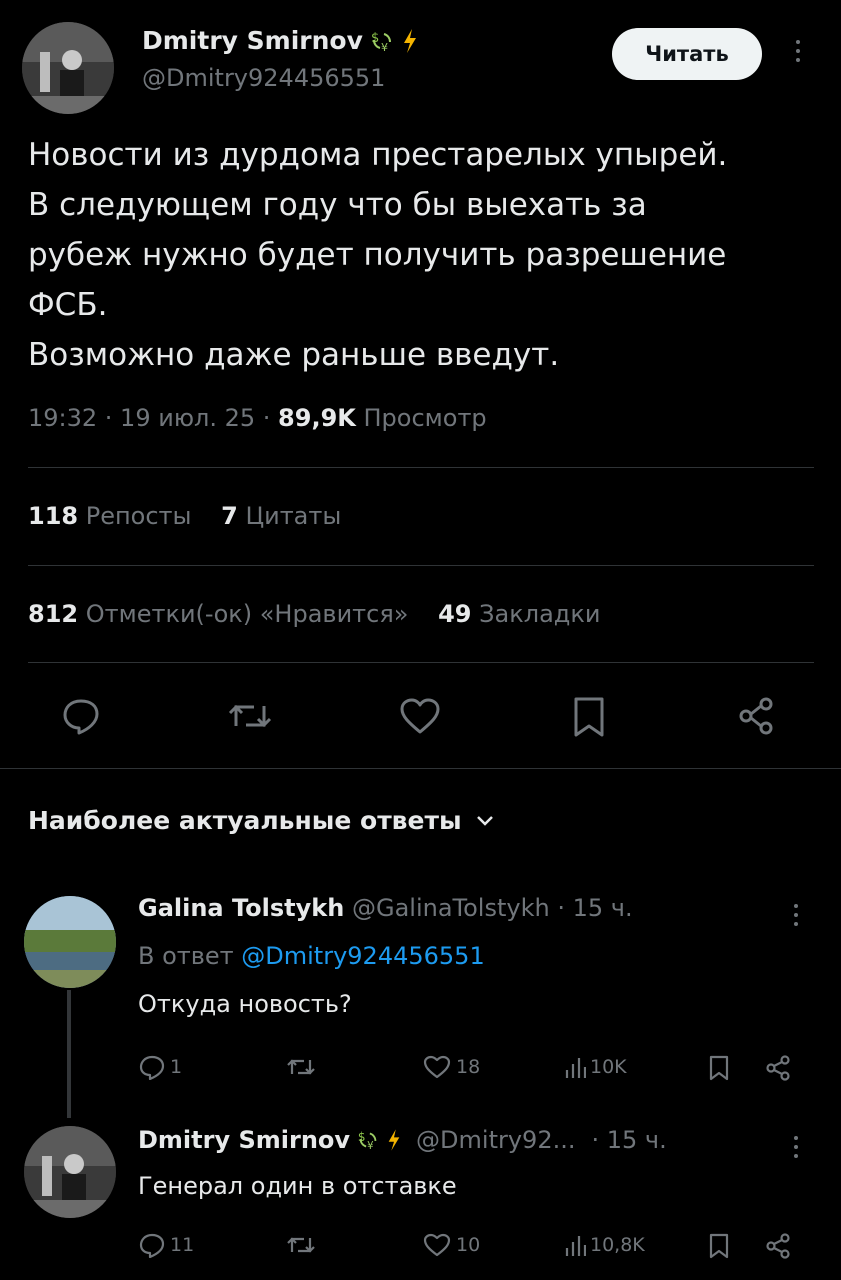 This screenshot has width=841, height=1280. I want to click on author-name-row: Dmitry Smirnov $ ¥, so click(280, 40).